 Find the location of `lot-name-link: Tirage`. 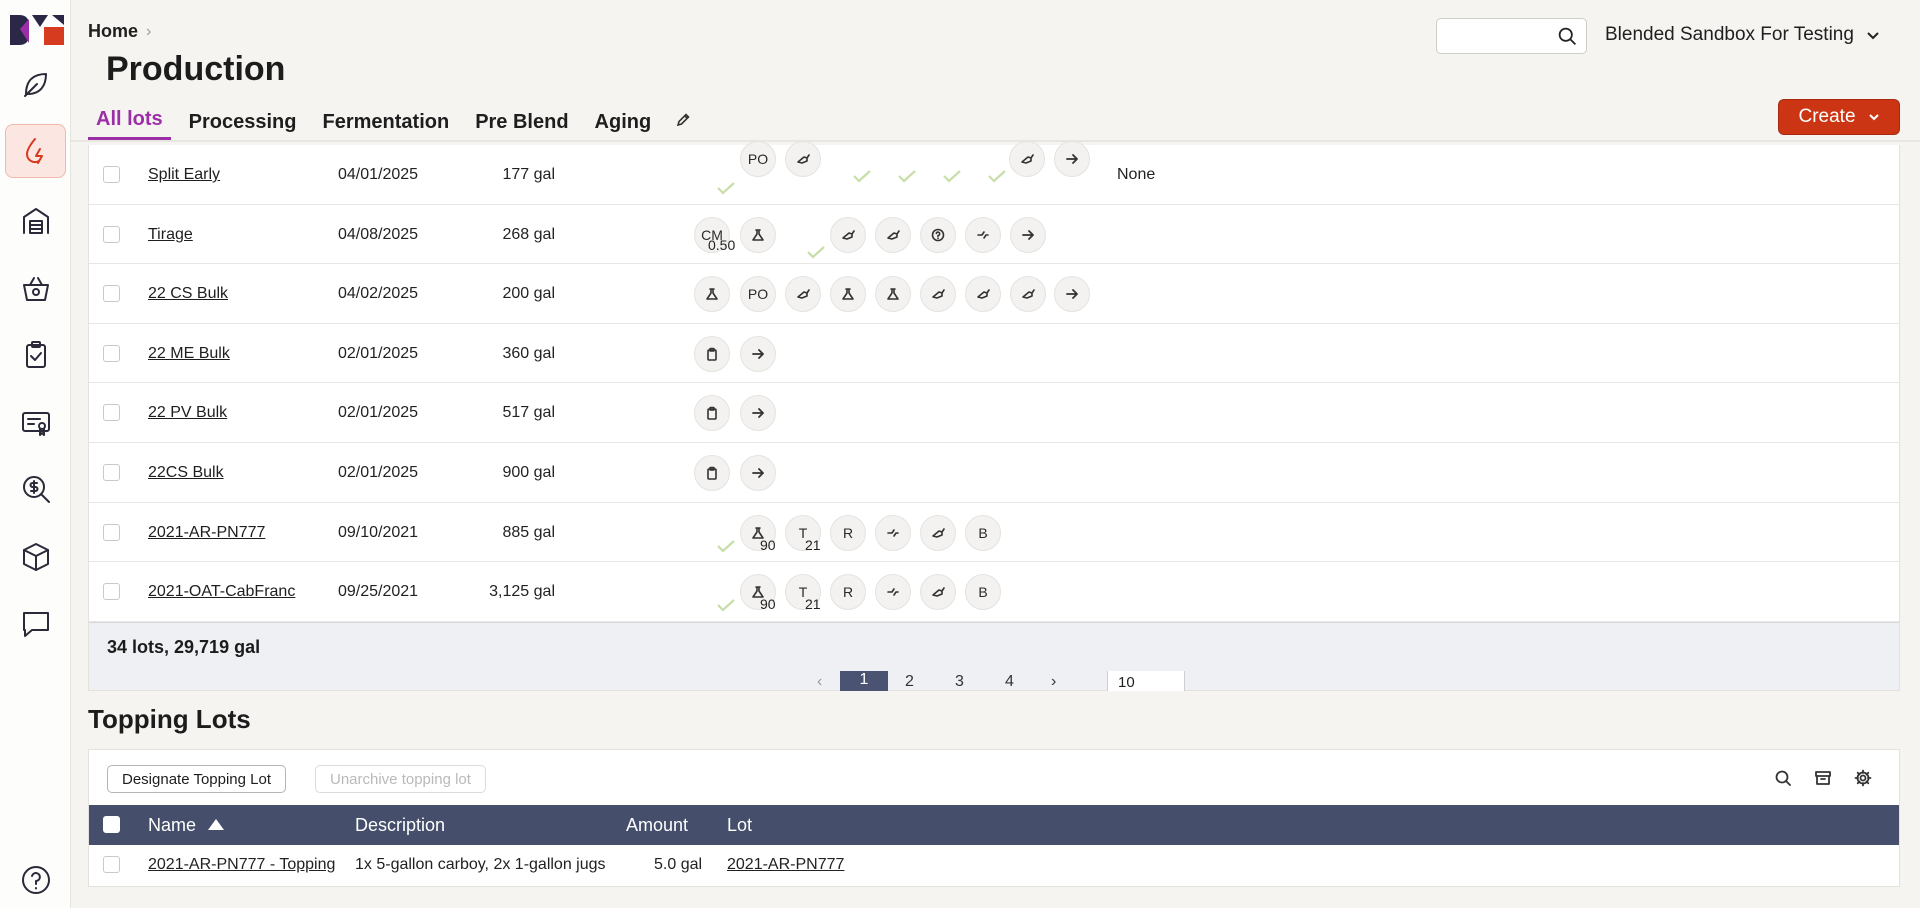

lot-name-link: Tirage is located at coordinates (170, 235).